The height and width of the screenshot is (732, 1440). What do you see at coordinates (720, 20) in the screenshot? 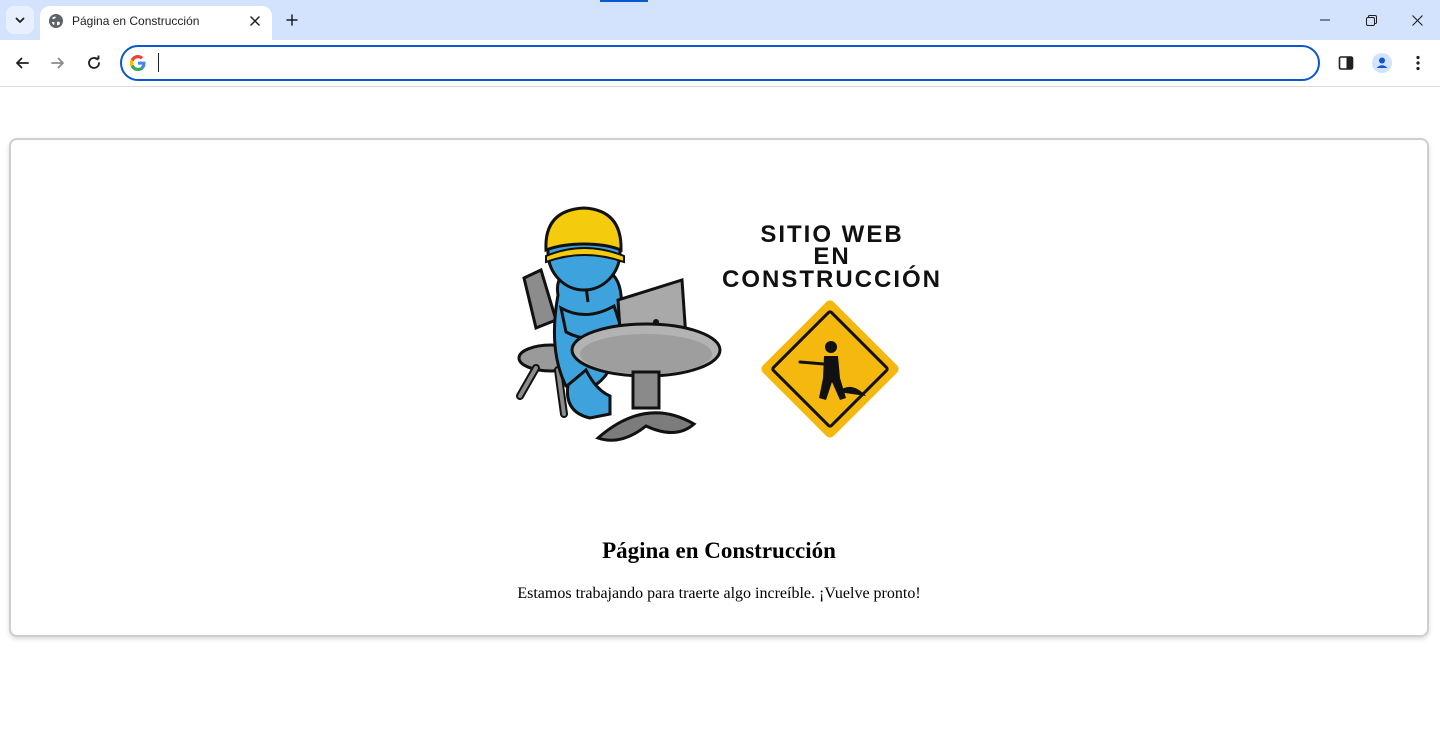
I see `tab-strip: Página en Construcción` at bounding box center [720, 20].